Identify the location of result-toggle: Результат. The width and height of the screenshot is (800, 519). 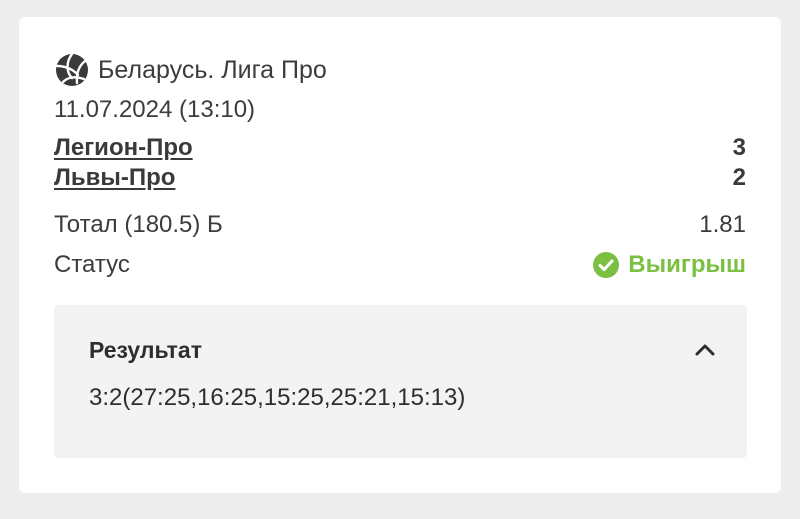
(403, 350).